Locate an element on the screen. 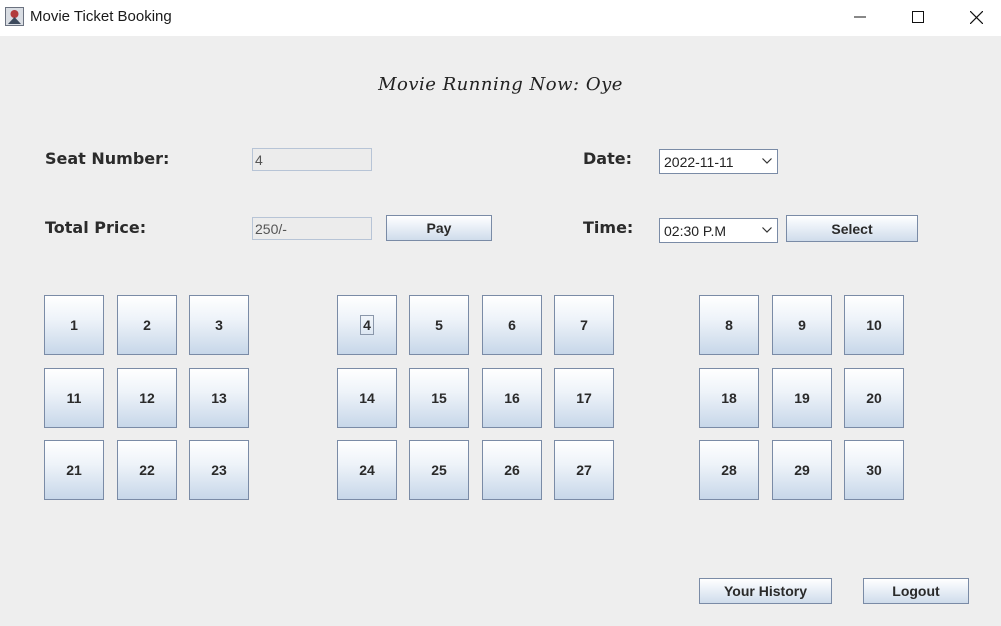 The width and height of the screenshot is (1001, 626). seat-label: 27 is located at coordinates (584, 470).